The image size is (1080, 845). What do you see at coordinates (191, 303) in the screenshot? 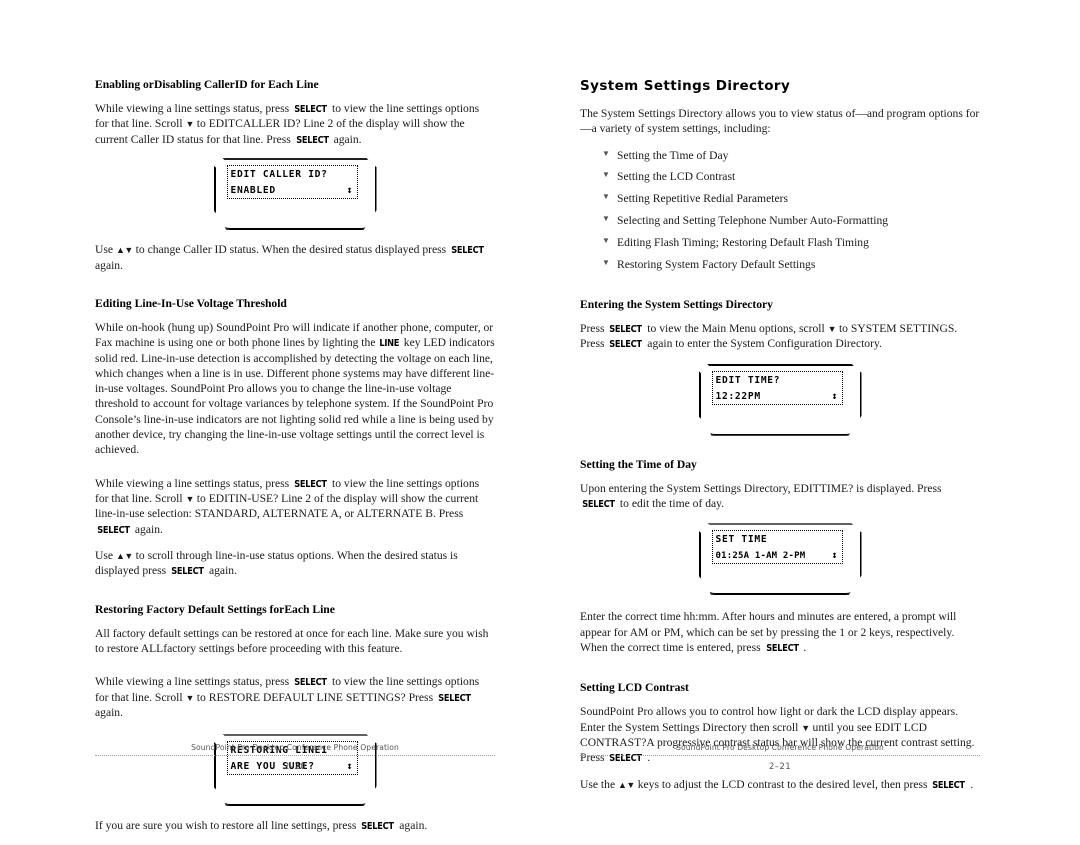
I see `heading-line-in-use-voltage: Editing Line-In-Use Voltage Threshold` at bounding box center [191, 303].